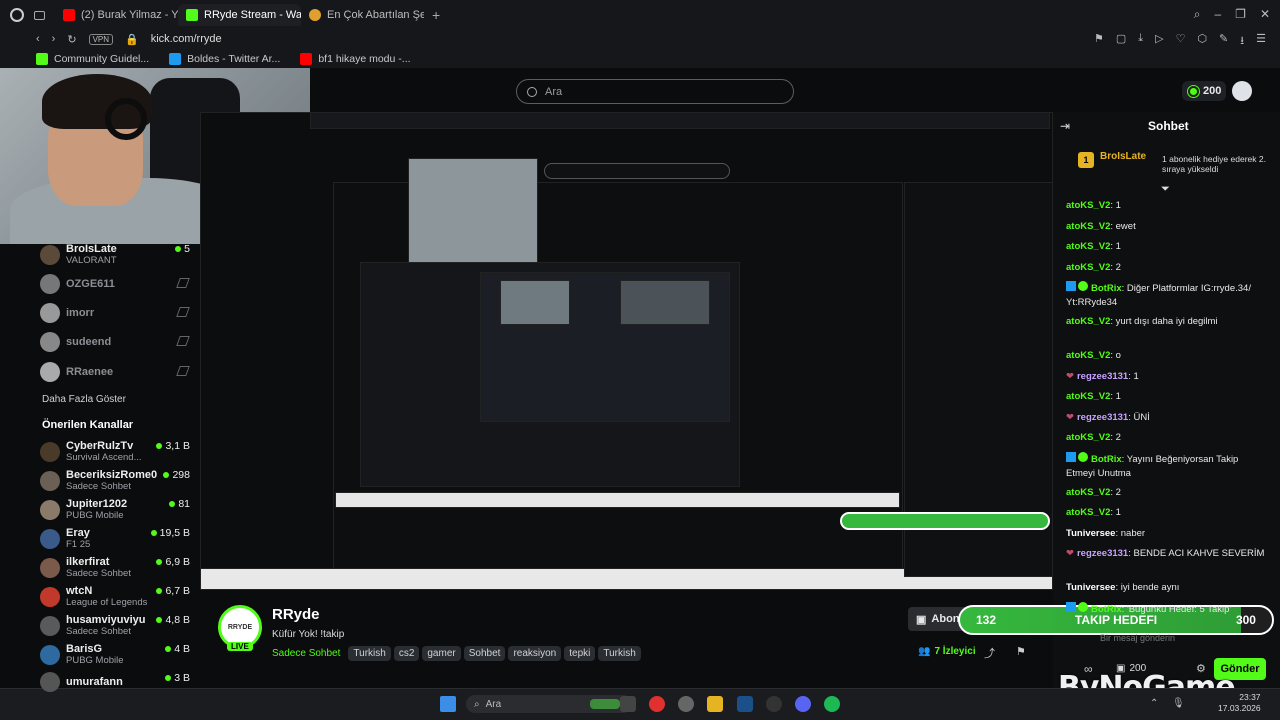 Image resolution: width=1280 pixels, height=720 pixels. I want to click on extensions-icon: ⬡, so click(1202, 41).